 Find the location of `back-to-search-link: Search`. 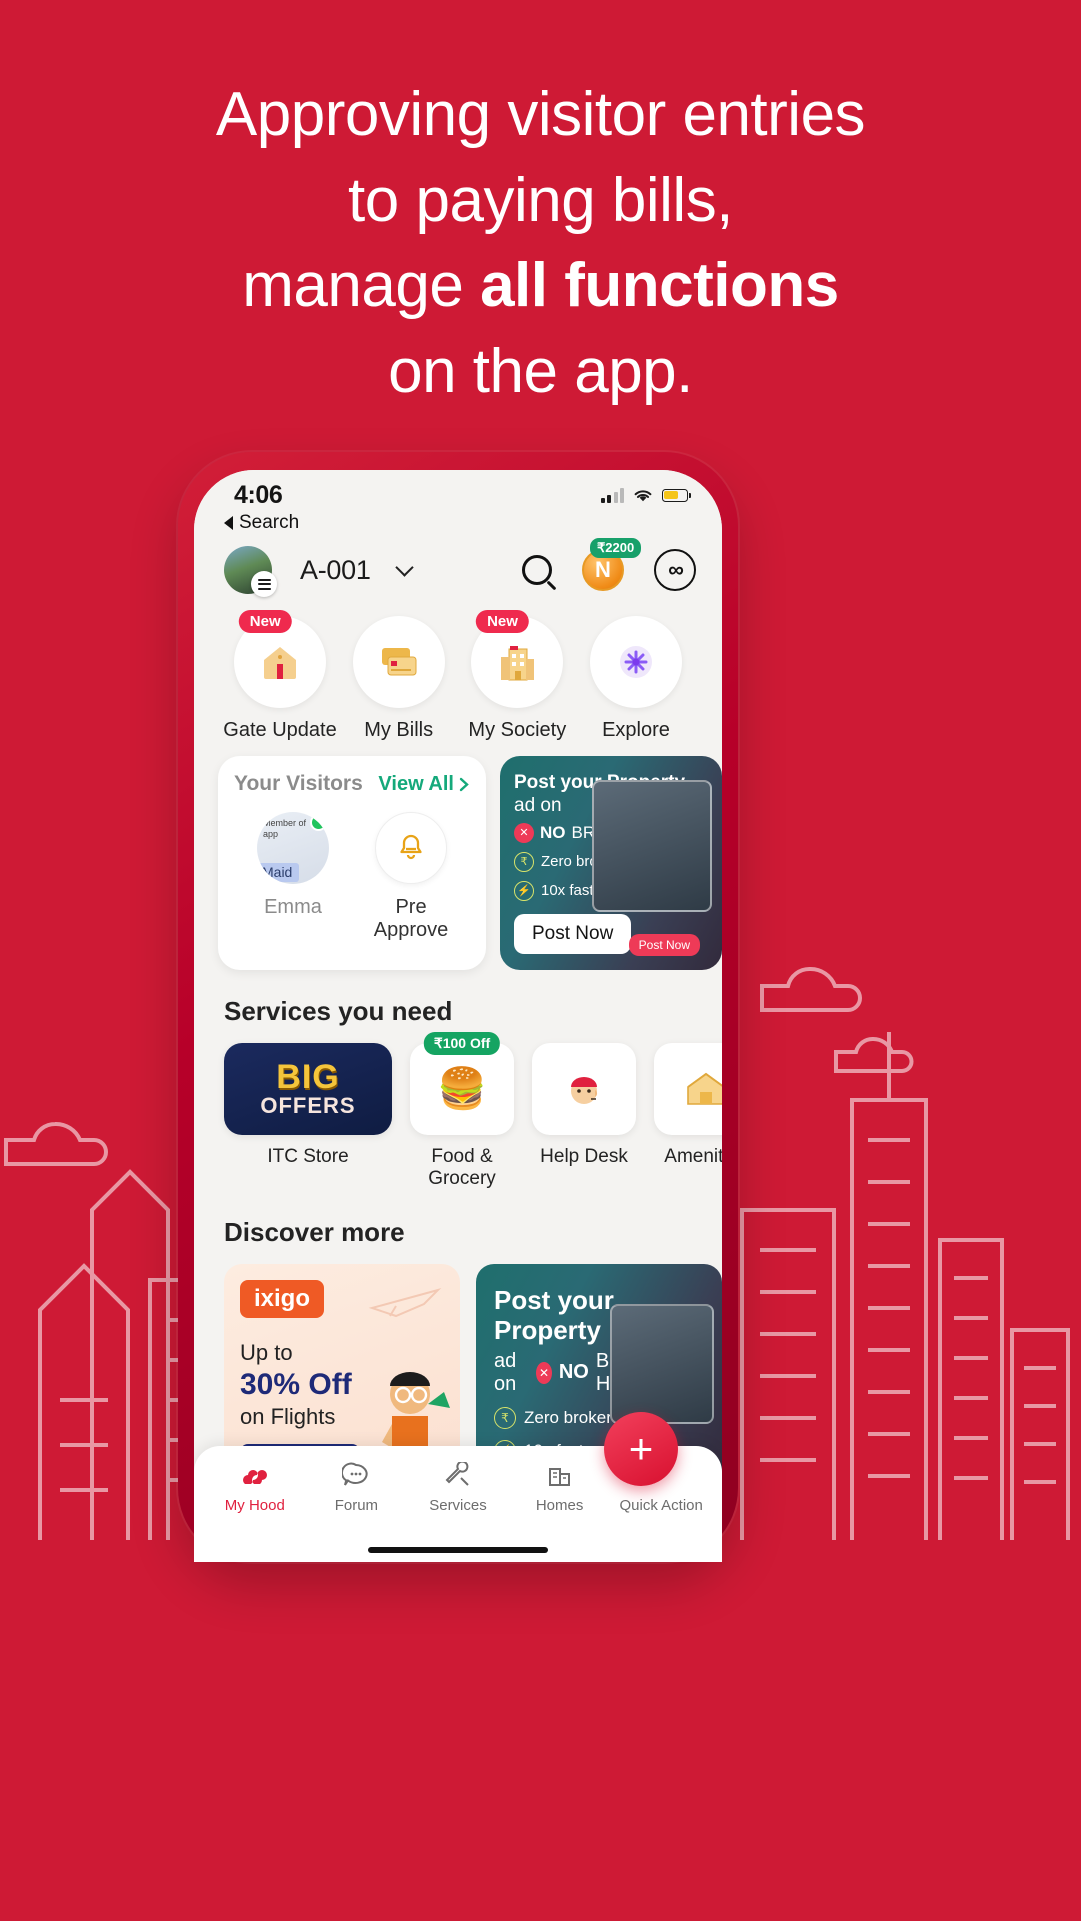

back-to-search-link: Search is located at coordinates (458, 523).